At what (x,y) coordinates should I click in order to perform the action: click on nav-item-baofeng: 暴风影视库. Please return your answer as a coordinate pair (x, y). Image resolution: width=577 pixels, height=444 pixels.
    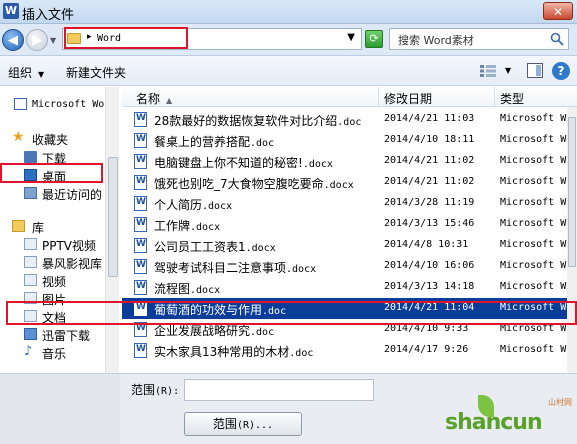
    Looking at the image, I should click on (59, 262).